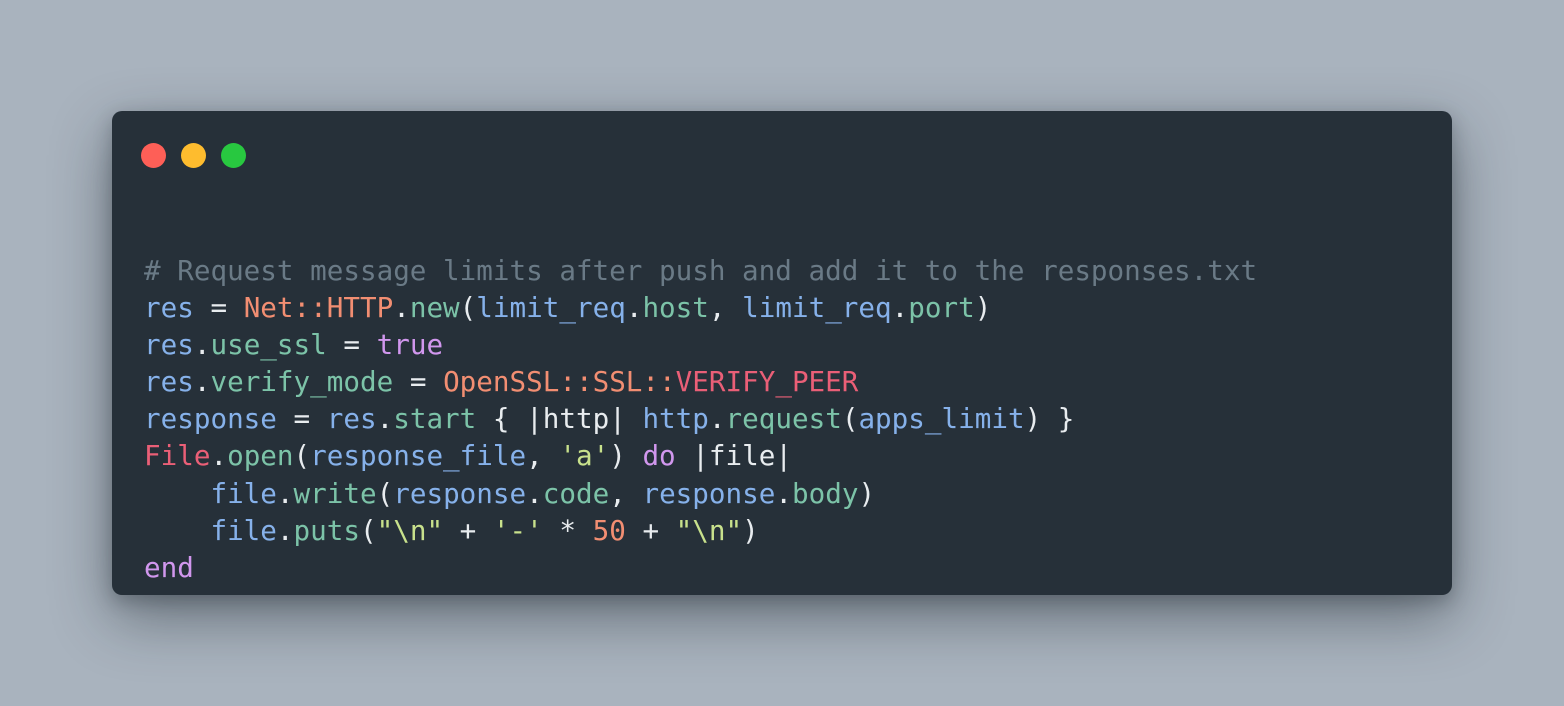 The height and width of the screenshot is (706, 1564). Describe the element at coordinates (193, 155) in the screenshot. I see `minimize-button` at that location.